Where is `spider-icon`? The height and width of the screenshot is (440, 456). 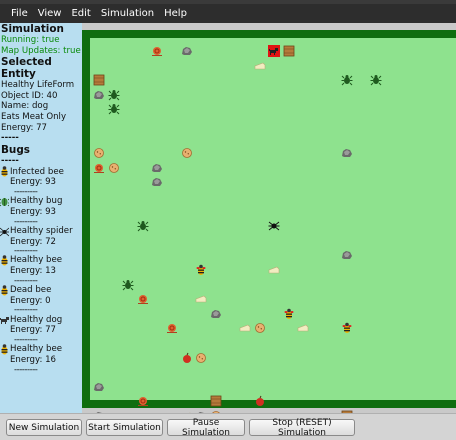
spider-icon is located at coordinates (5, 231).